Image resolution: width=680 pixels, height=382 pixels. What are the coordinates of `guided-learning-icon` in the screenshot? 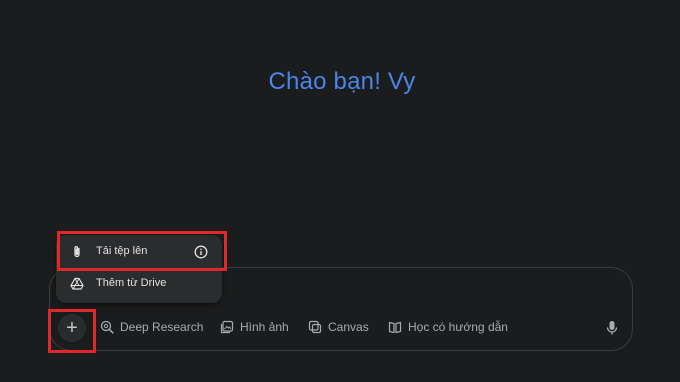 It's located at (395, 327).